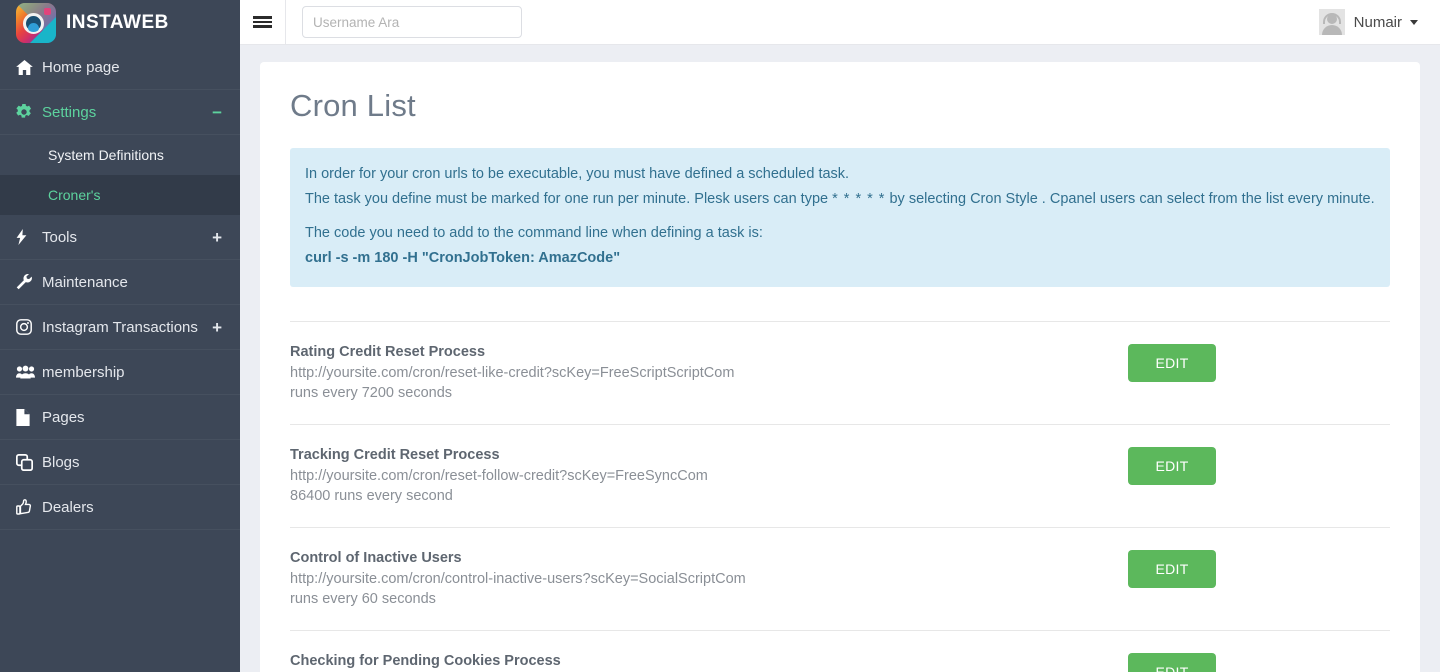  Describe the element at coordinates (395, 454) in the screenshot. I see `cron-name: Tracking Credit Reset Process` at that location.